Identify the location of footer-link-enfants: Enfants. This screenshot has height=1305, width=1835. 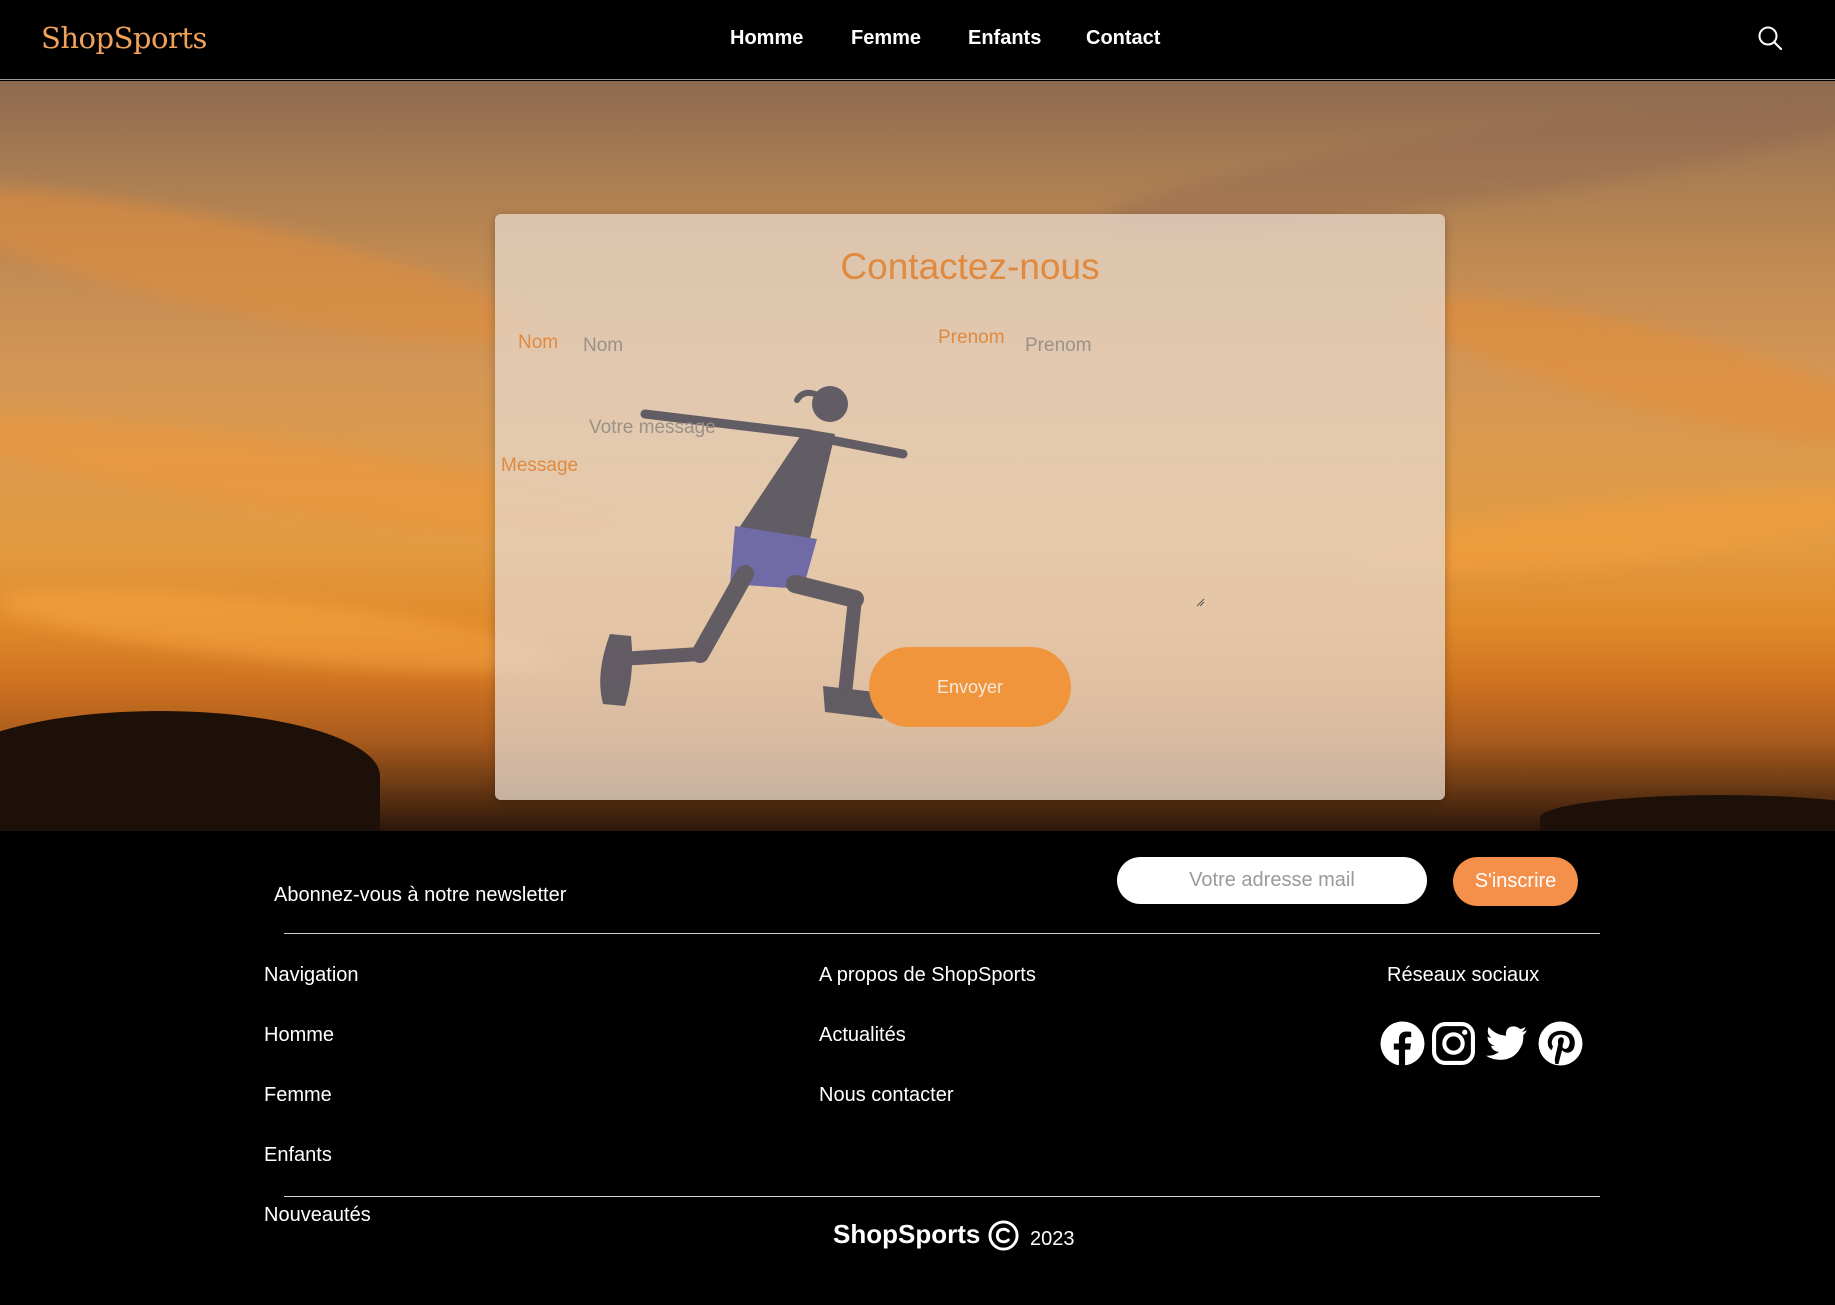
(298, 1155).